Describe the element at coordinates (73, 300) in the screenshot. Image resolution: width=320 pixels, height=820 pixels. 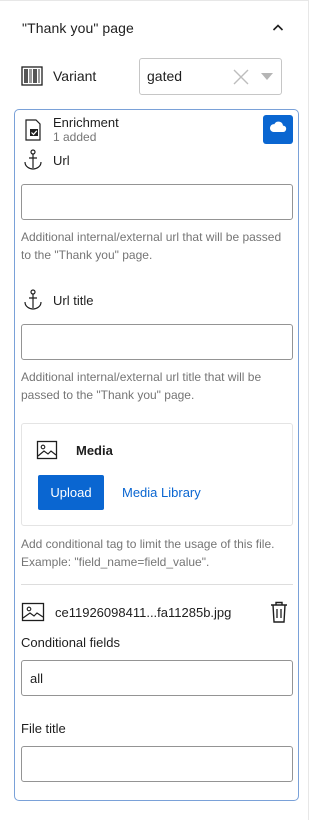
I see `url-title-label: Url title` at that location.